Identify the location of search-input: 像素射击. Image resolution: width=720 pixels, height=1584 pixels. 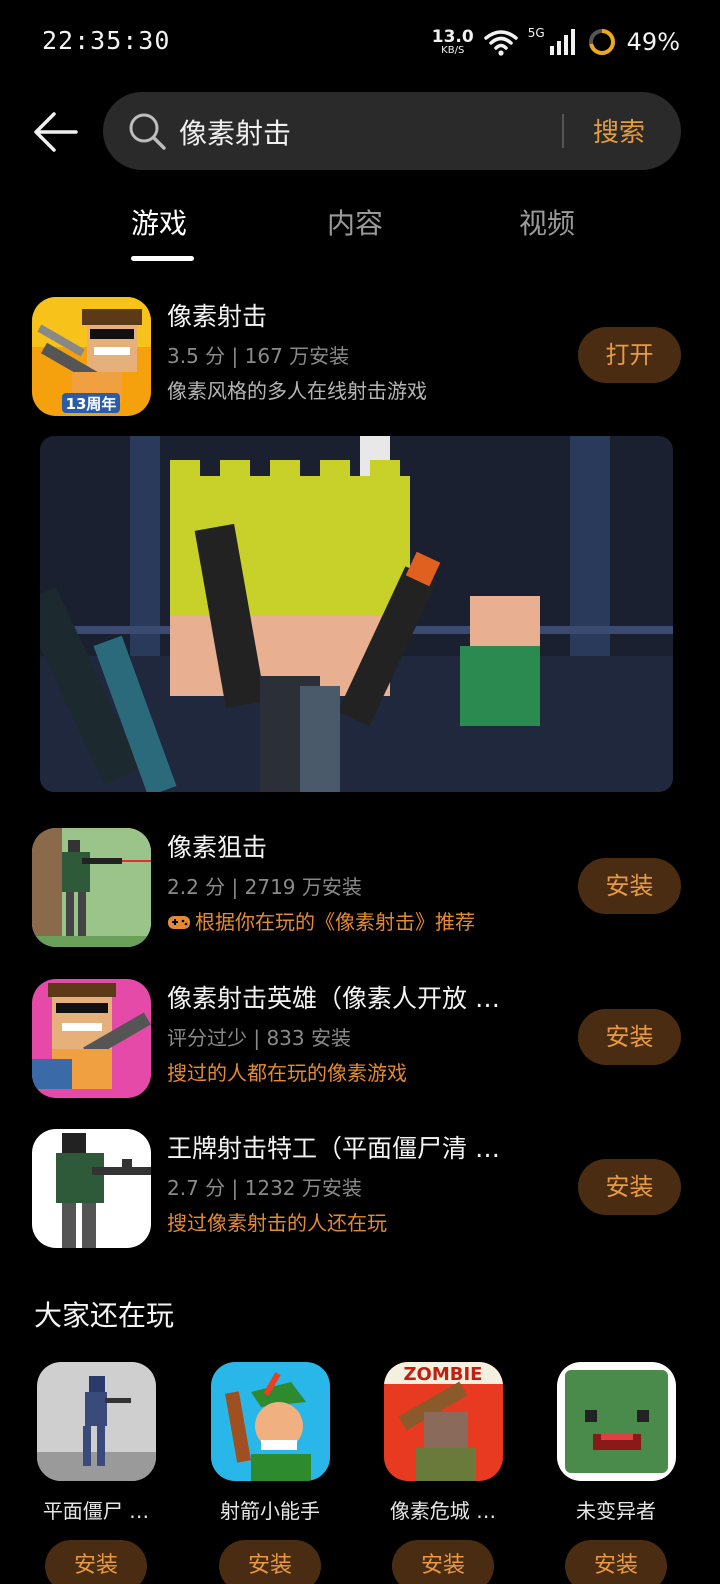
(235, 132).